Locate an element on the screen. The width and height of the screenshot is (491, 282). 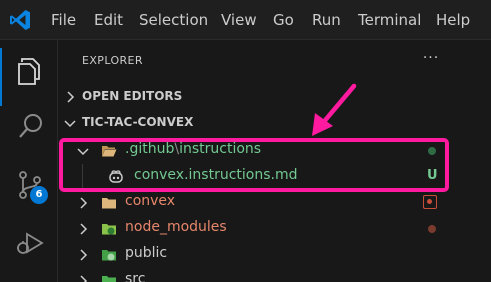
tree-item-convex: convex is located at coordinates (274, 203).